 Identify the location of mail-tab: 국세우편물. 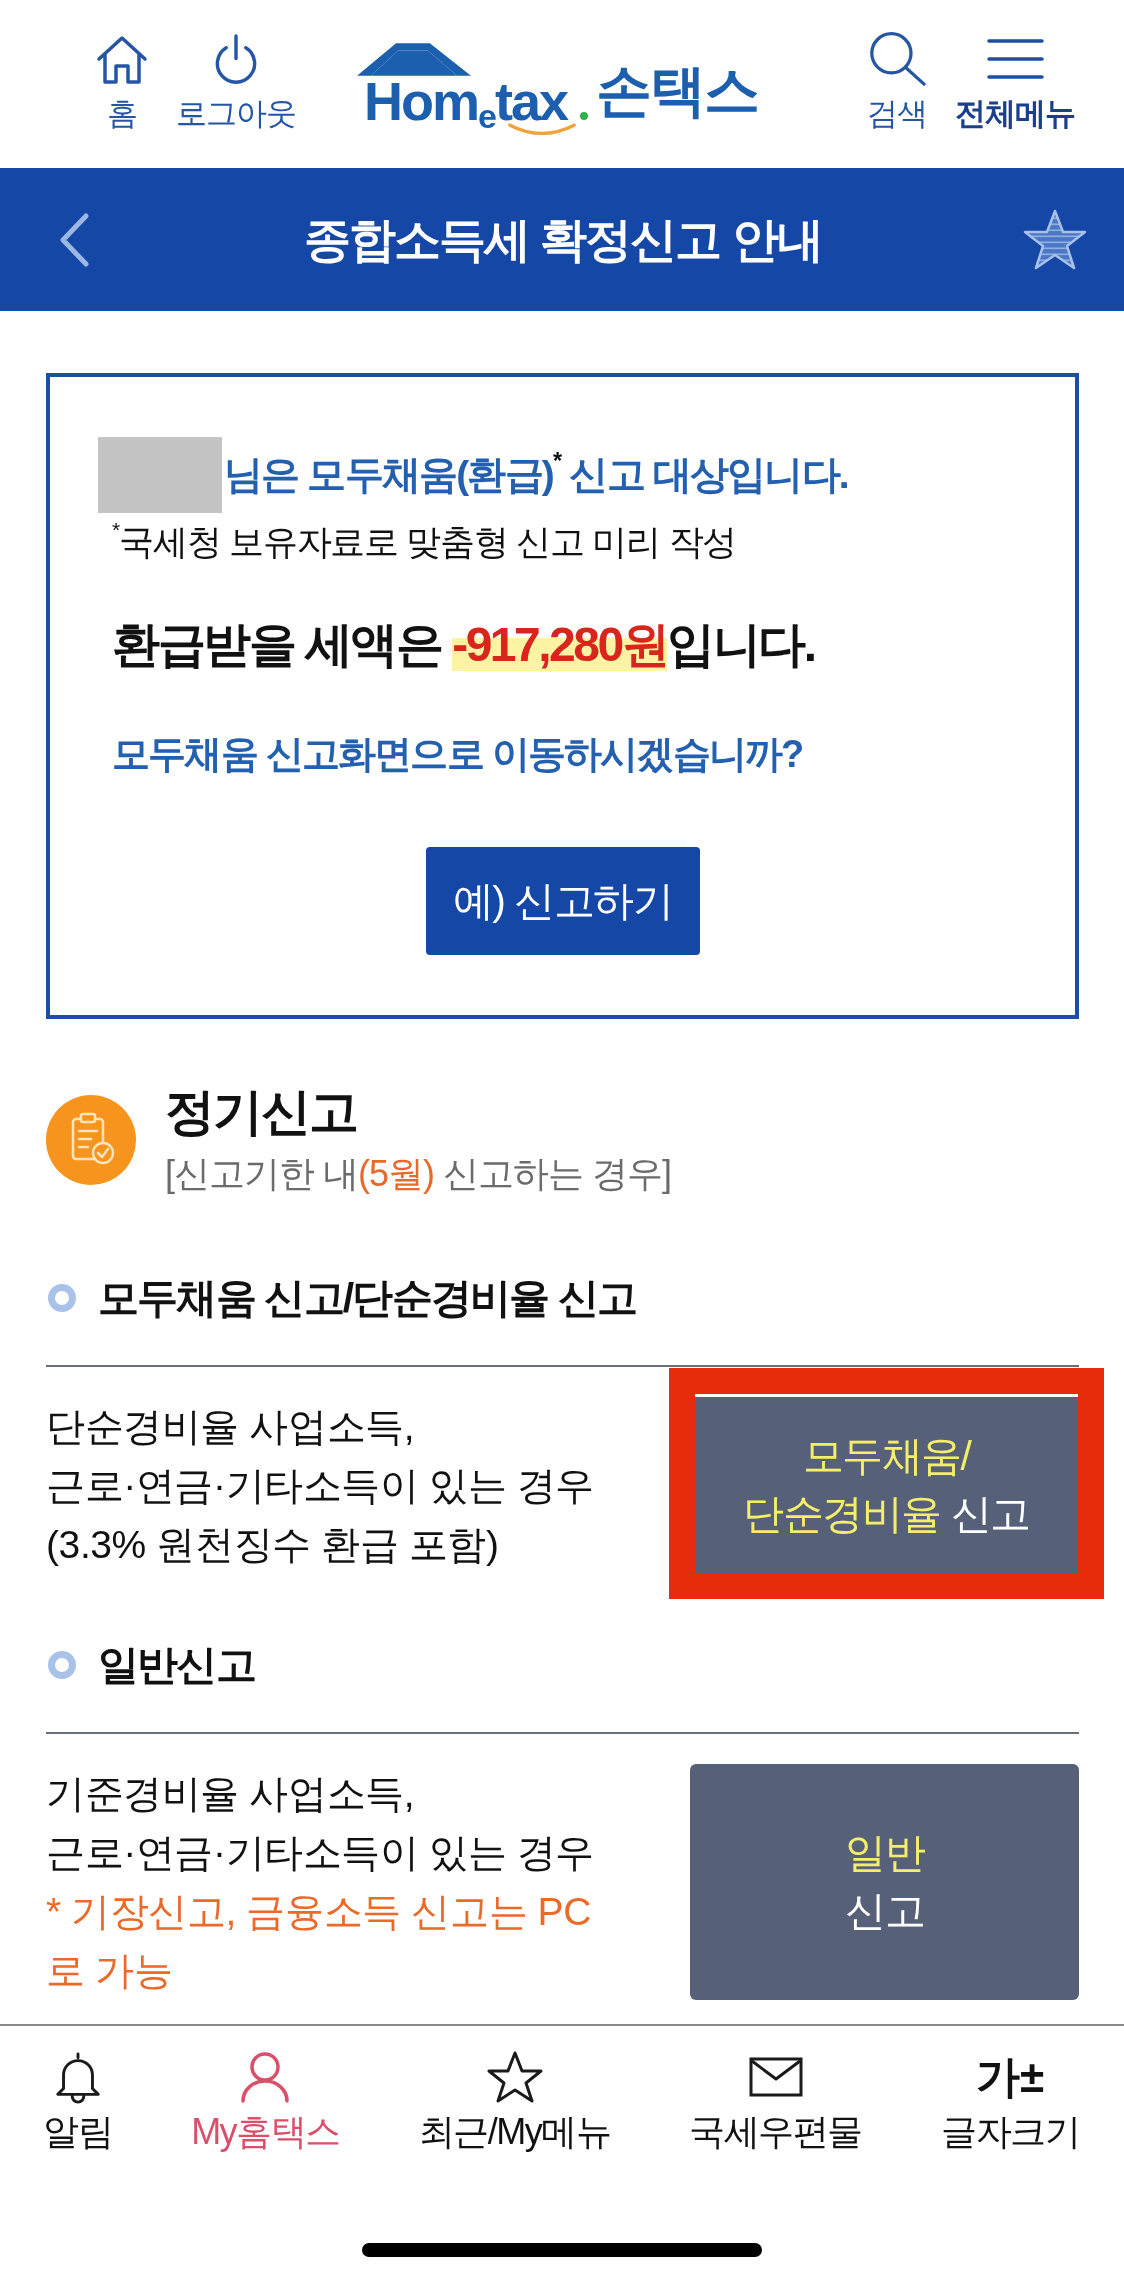
(775, 2101).